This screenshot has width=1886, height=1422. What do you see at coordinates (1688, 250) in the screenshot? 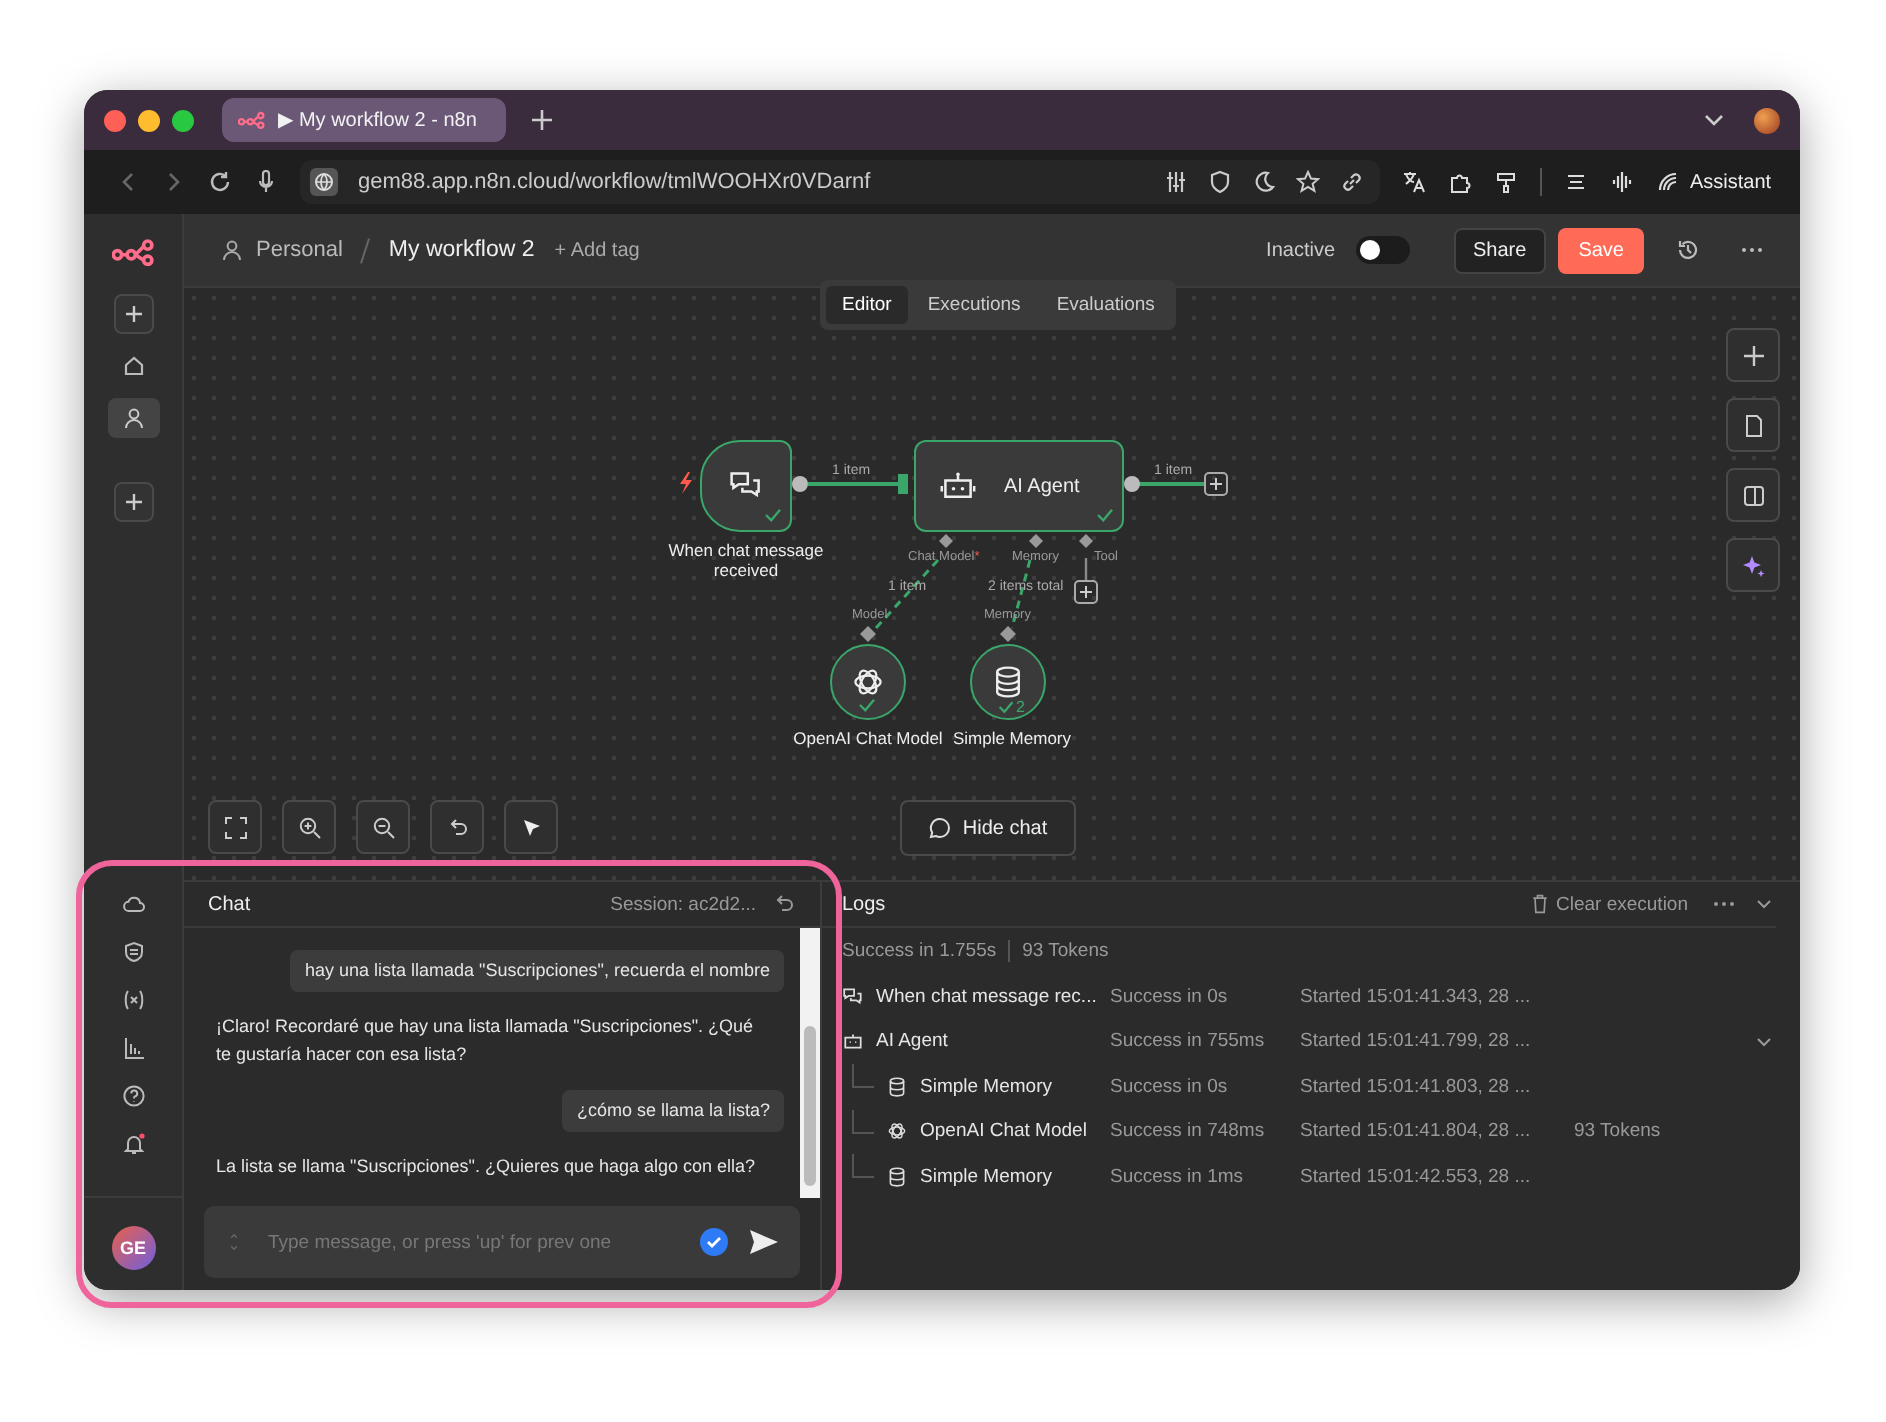
I see `history-icon` at bounding box center [1688, 250].